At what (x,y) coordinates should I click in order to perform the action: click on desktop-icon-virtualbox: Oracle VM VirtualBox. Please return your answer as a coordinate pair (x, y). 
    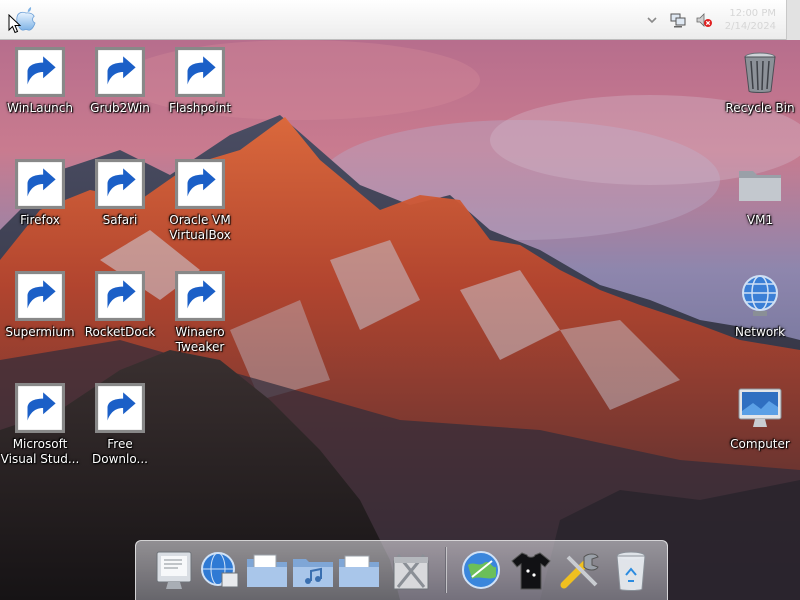
    Looking at the image, I should click on (200, 201).